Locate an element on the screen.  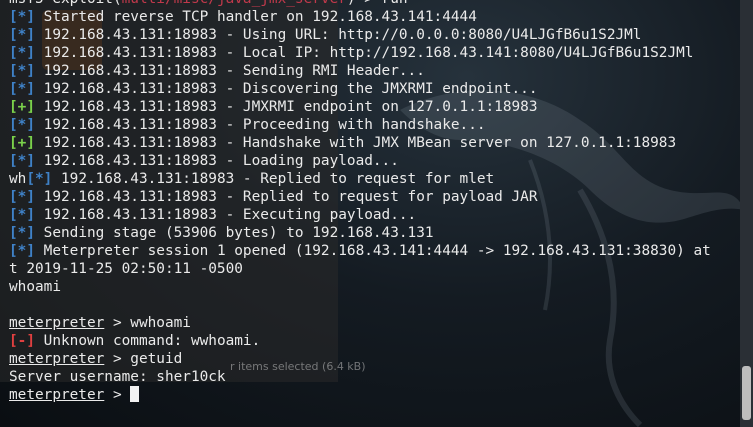
line-text: > is located at coordinates (117, 395).